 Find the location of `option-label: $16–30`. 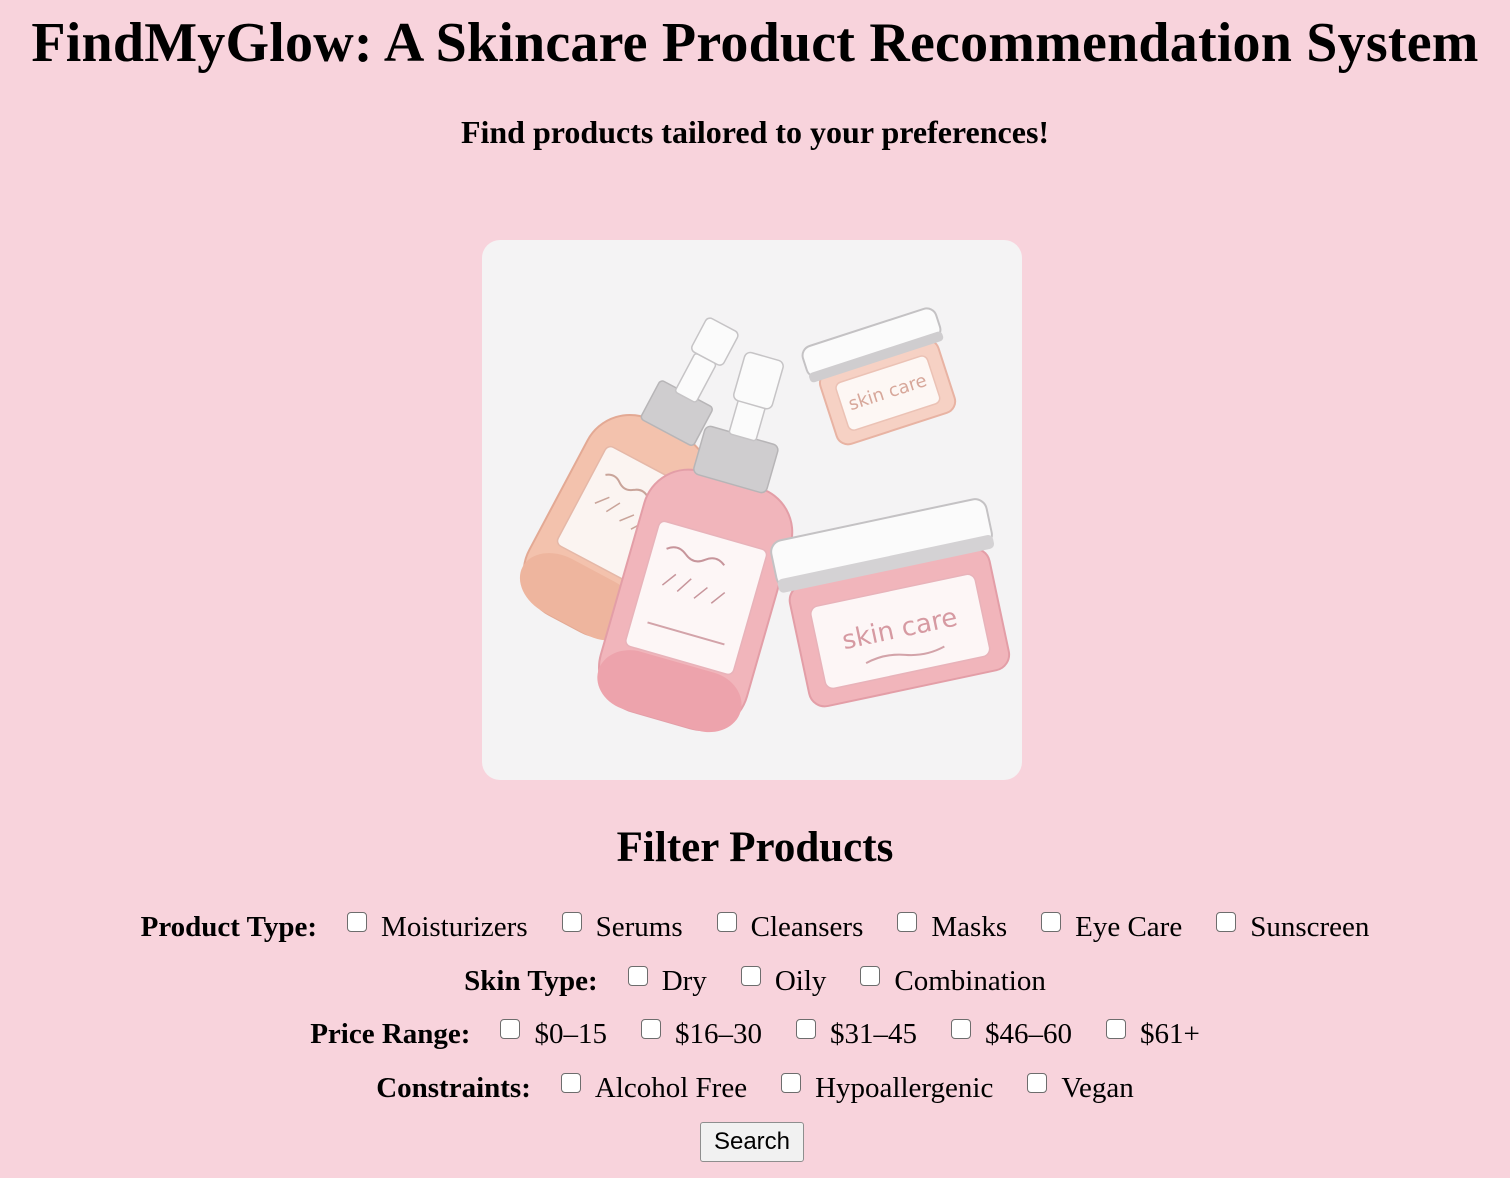

option-label: $16–30 is located at coordinates (718, 1034).